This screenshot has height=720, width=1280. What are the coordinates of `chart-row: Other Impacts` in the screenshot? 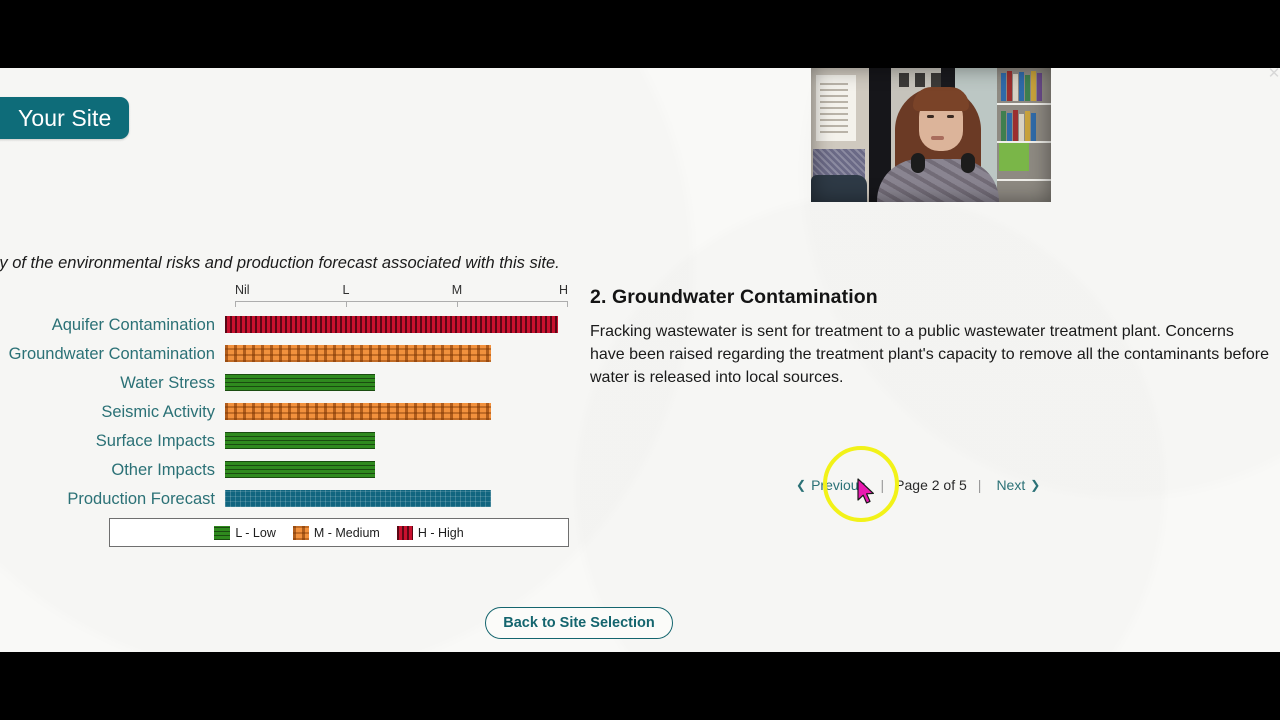 It's located at (290, 470).